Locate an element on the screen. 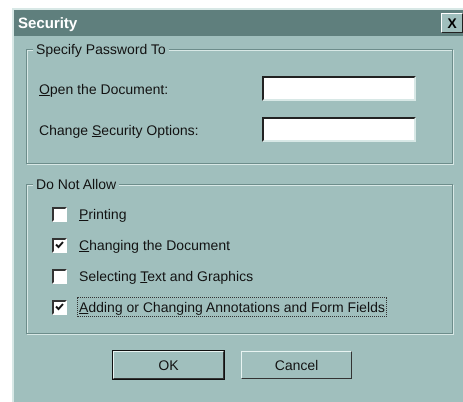  ok-button: OK is located at coordinates (168, 365).